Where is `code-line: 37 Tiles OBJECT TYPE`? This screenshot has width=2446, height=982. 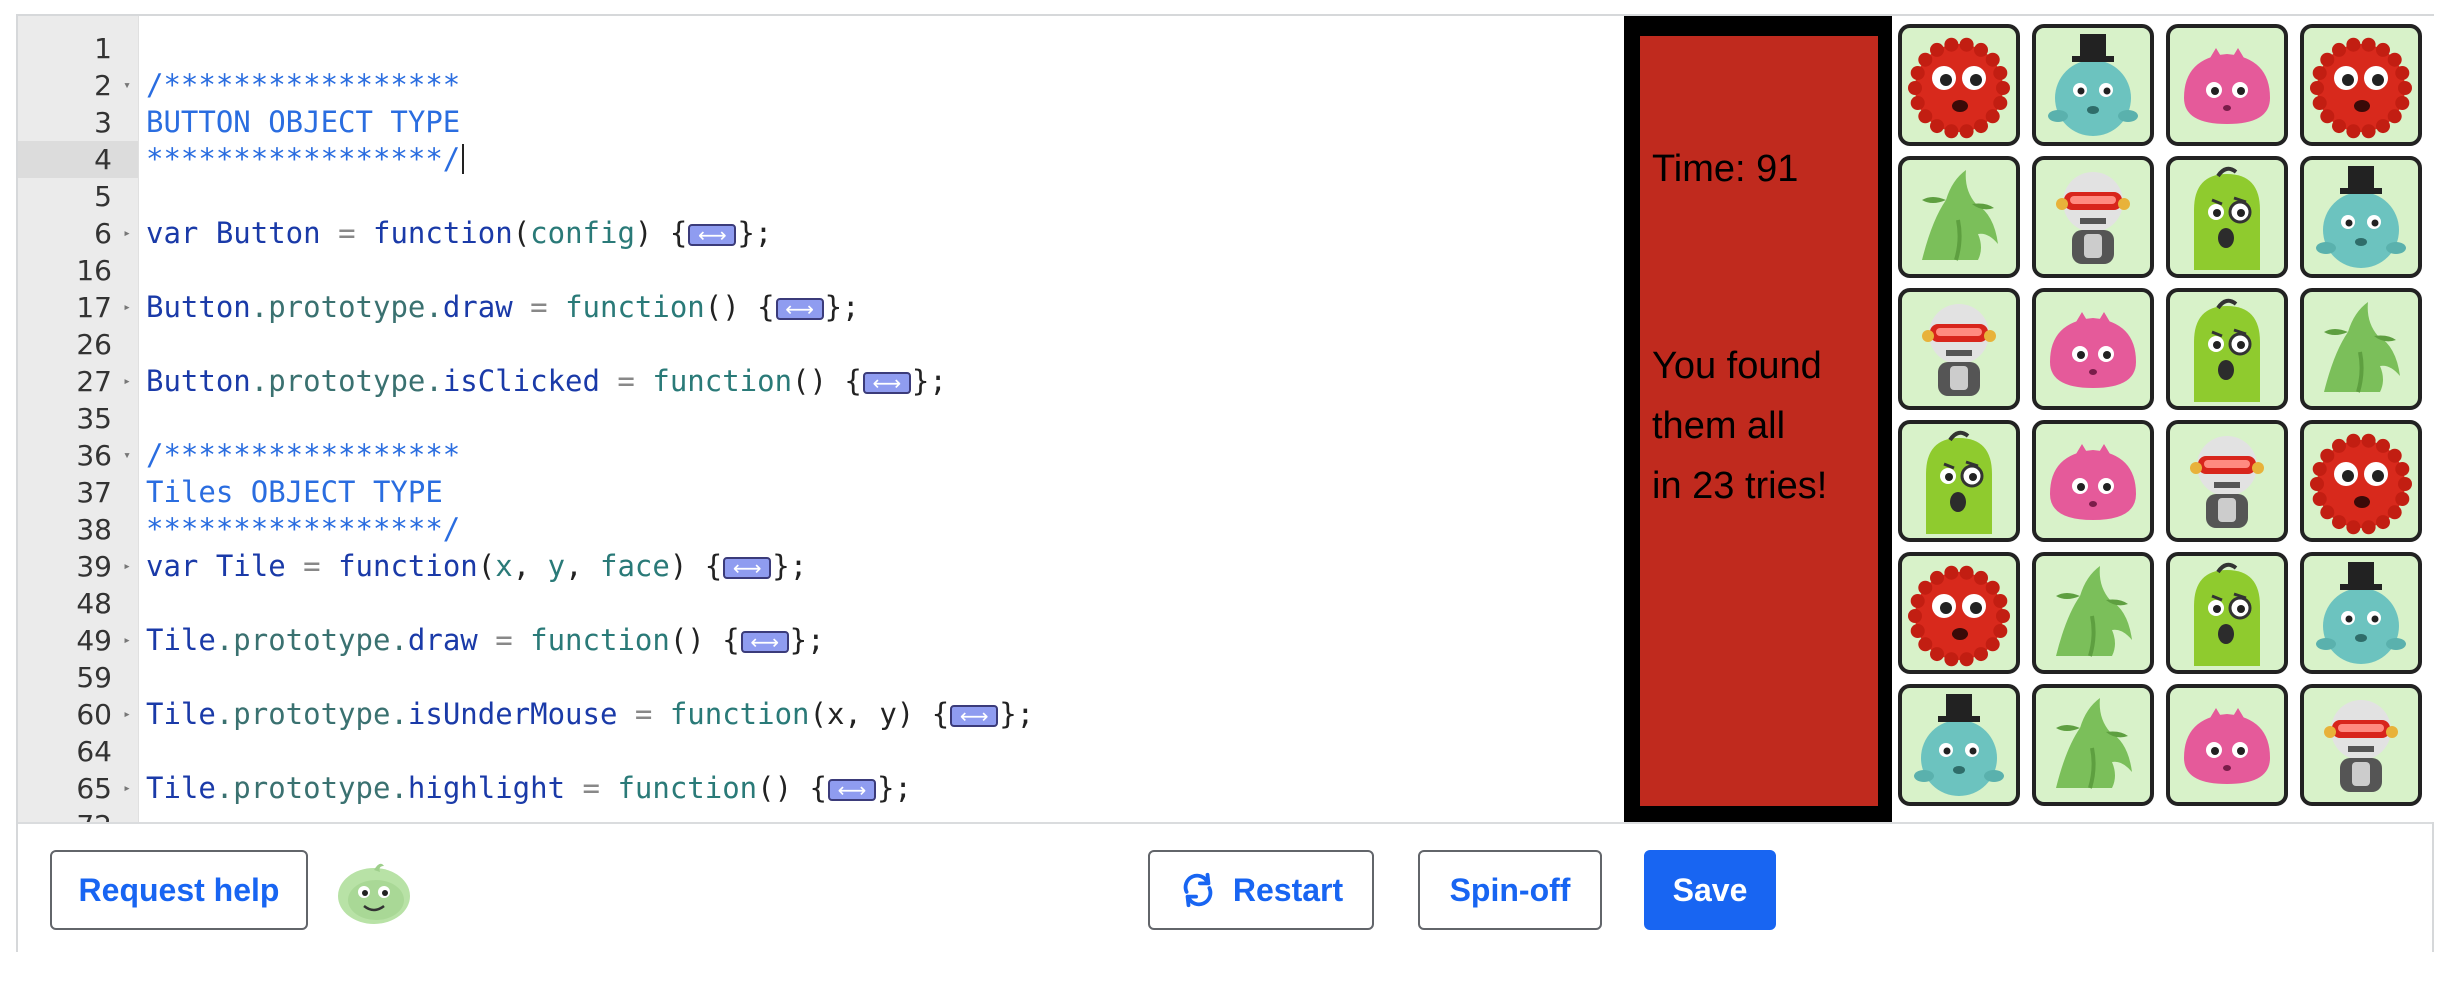 code-line: 37 Tiles OBJECT TYPE is located at coordinates (821, 492).